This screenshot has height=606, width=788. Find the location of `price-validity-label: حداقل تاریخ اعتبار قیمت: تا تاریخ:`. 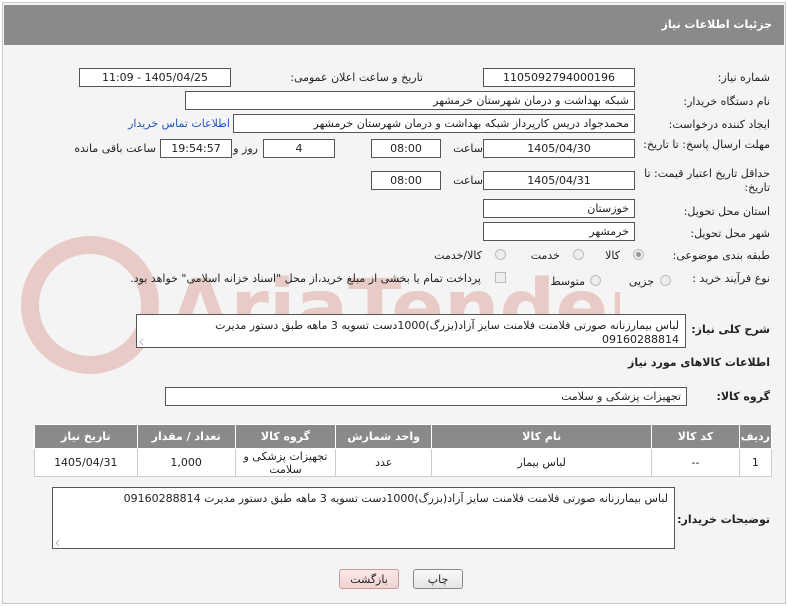

price-validity-label: حداقل تاریخ اعتبار قیمت: تا تاریخ: is located at coordinates (707, 180).